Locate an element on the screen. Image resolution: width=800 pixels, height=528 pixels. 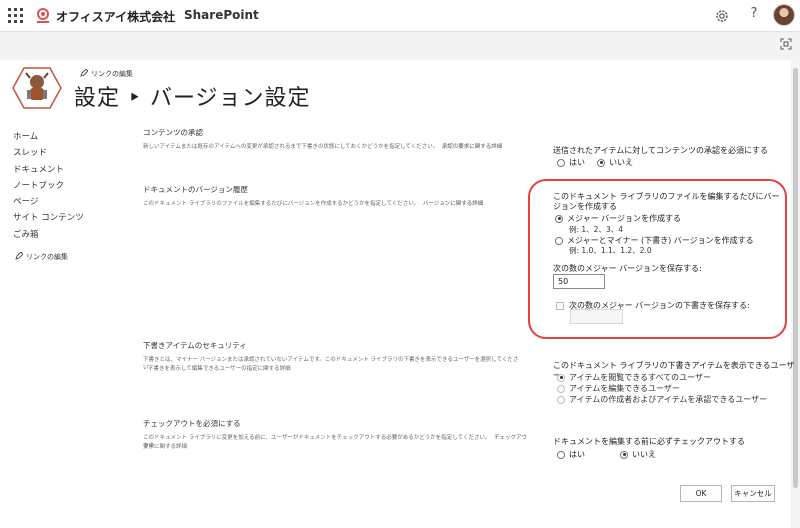
app-launcher-icon is located at coordinates (16, 16).